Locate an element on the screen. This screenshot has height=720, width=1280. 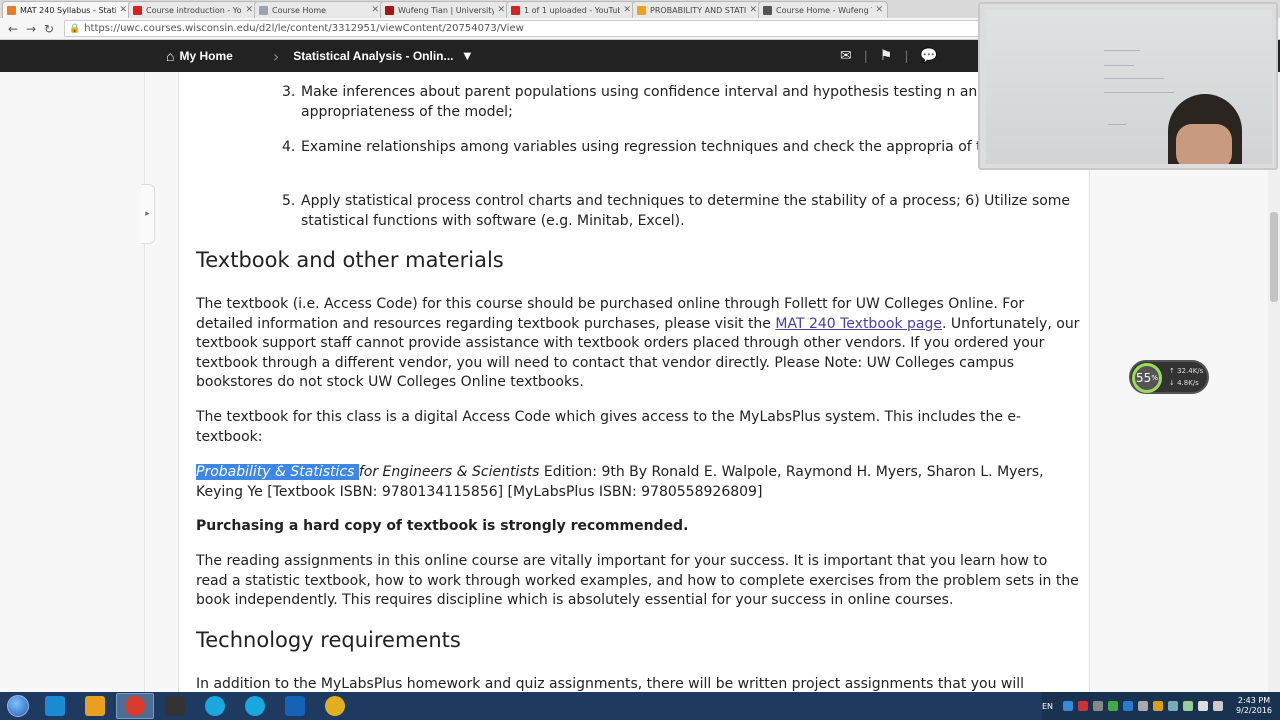
tab-title: Course introduction - You is located at coordinates (194, 10).